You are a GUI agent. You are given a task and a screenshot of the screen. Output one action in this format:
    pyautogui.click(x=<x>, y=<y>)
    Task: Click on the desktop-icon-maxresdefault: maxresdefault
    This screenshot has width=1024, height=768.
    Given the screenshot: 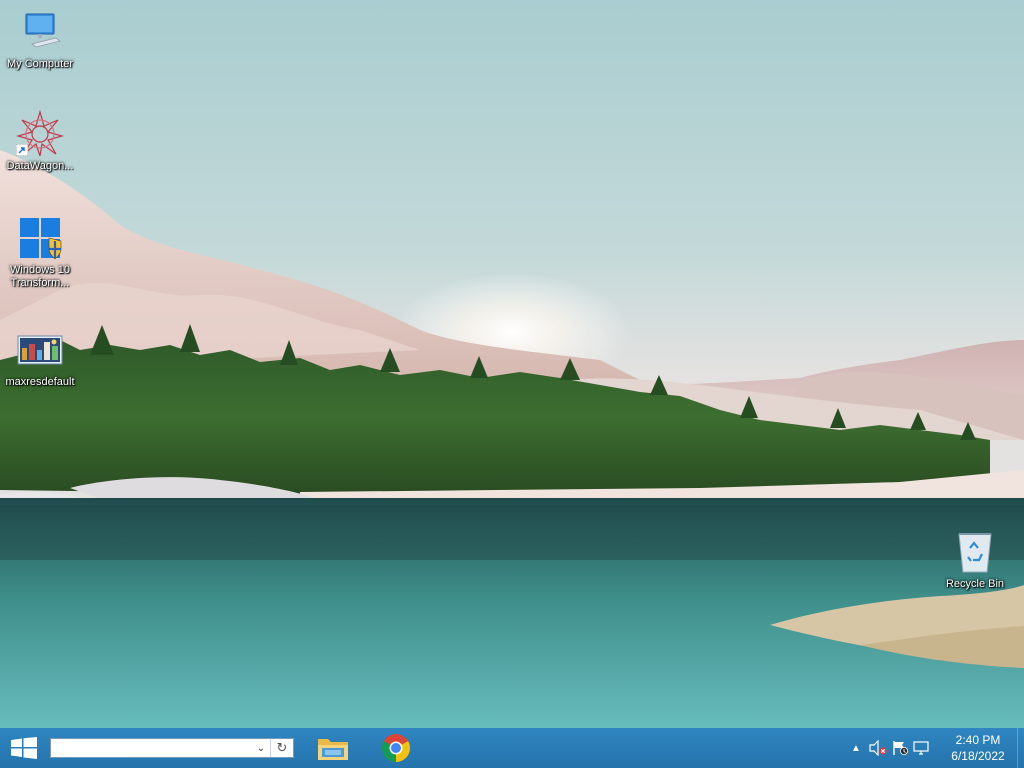 What is the action you would take?
    pyautogui.click(x=40, y=357)
    